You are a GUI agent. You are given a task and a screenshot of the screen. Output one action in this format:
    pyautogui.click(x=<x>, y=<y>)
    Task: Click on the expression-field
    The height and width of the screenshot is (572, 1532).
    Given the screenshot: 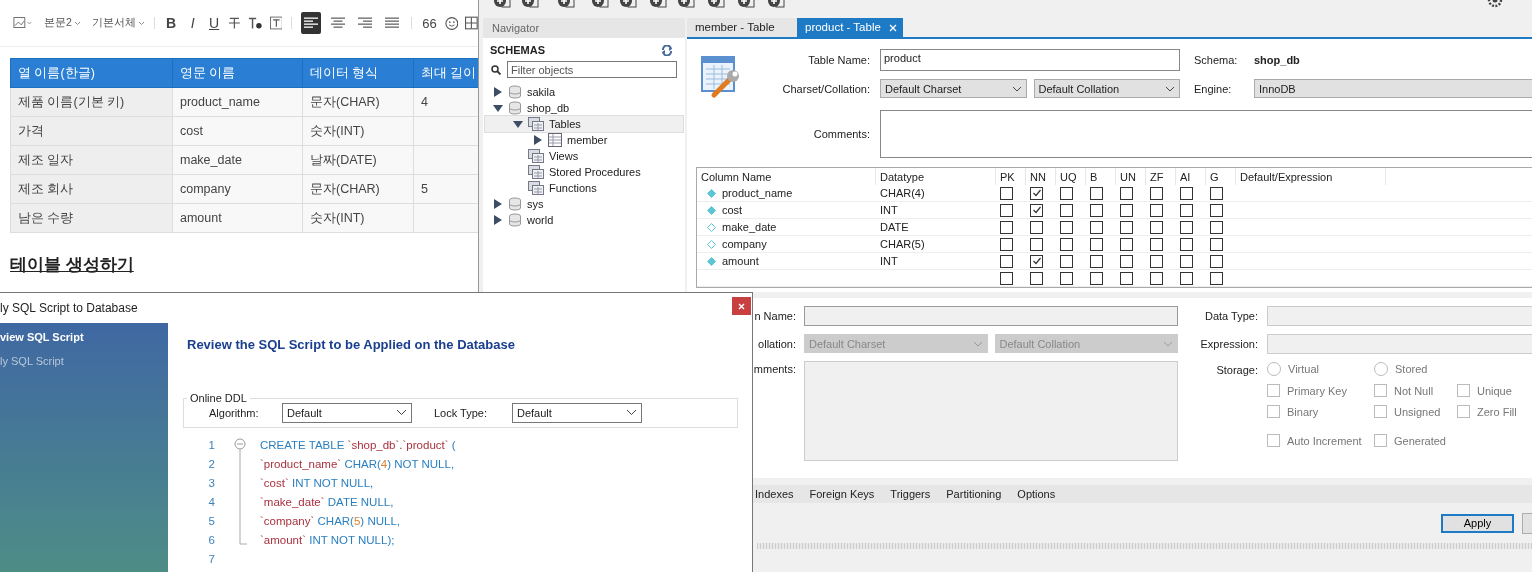 What is the action you would take?
    pyautogui.click(x=1399, y=344)
    